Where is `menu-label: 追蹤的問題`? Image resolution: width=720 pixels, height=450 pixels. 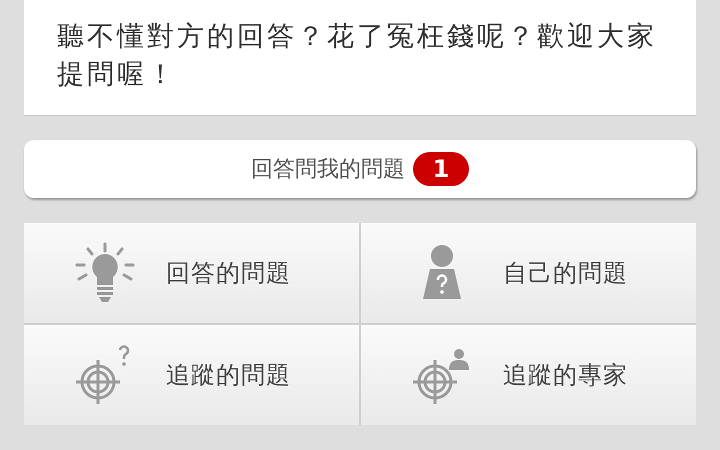
menu-label: 追蹤的問題 is located at coordinates (228, 375).